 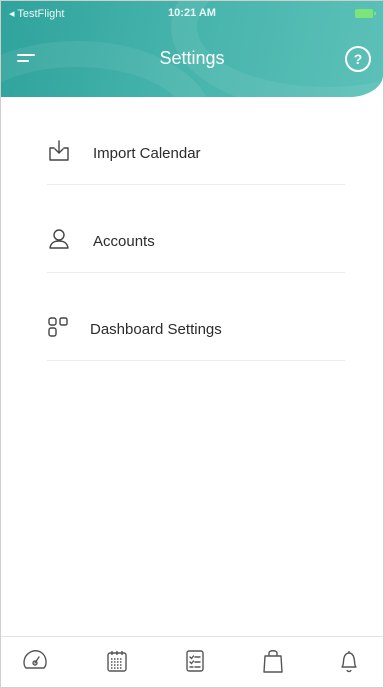 What do you see at coordinates (59, 239) in the screenshot?
I see `accounts-icon` at bounding box center [59, 239].